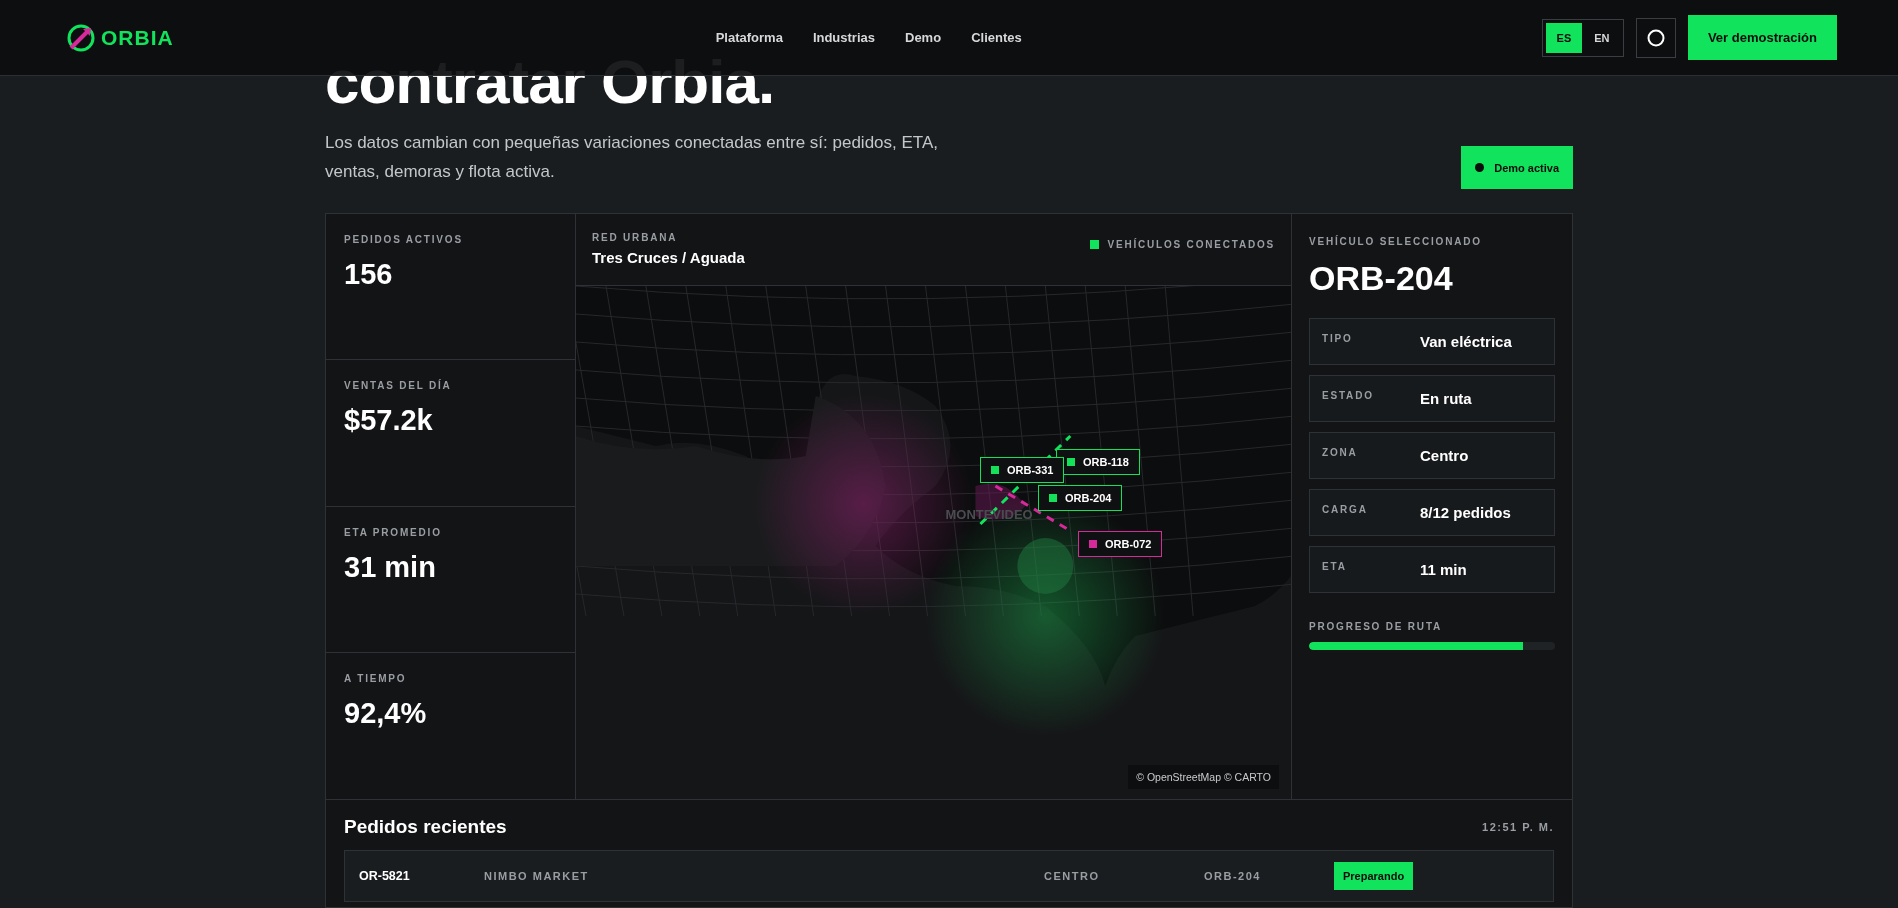 The image size is (1898, 908). Describe the element at coordinates (1191, 244) in the screenshot. I see `legend-label: VEHÍCULOS CONECTADOS` at that location.